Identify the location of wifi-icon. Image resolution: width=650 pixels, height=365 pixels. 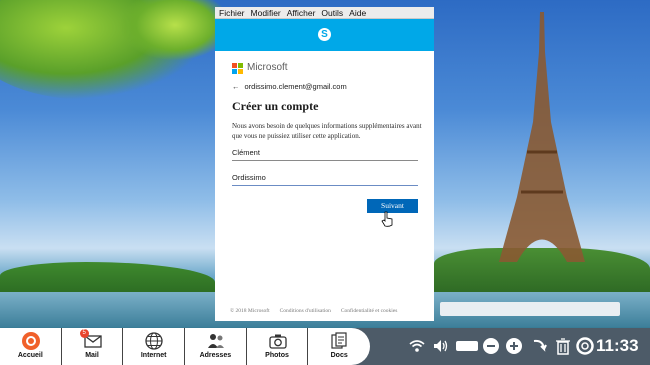
(417, 346).